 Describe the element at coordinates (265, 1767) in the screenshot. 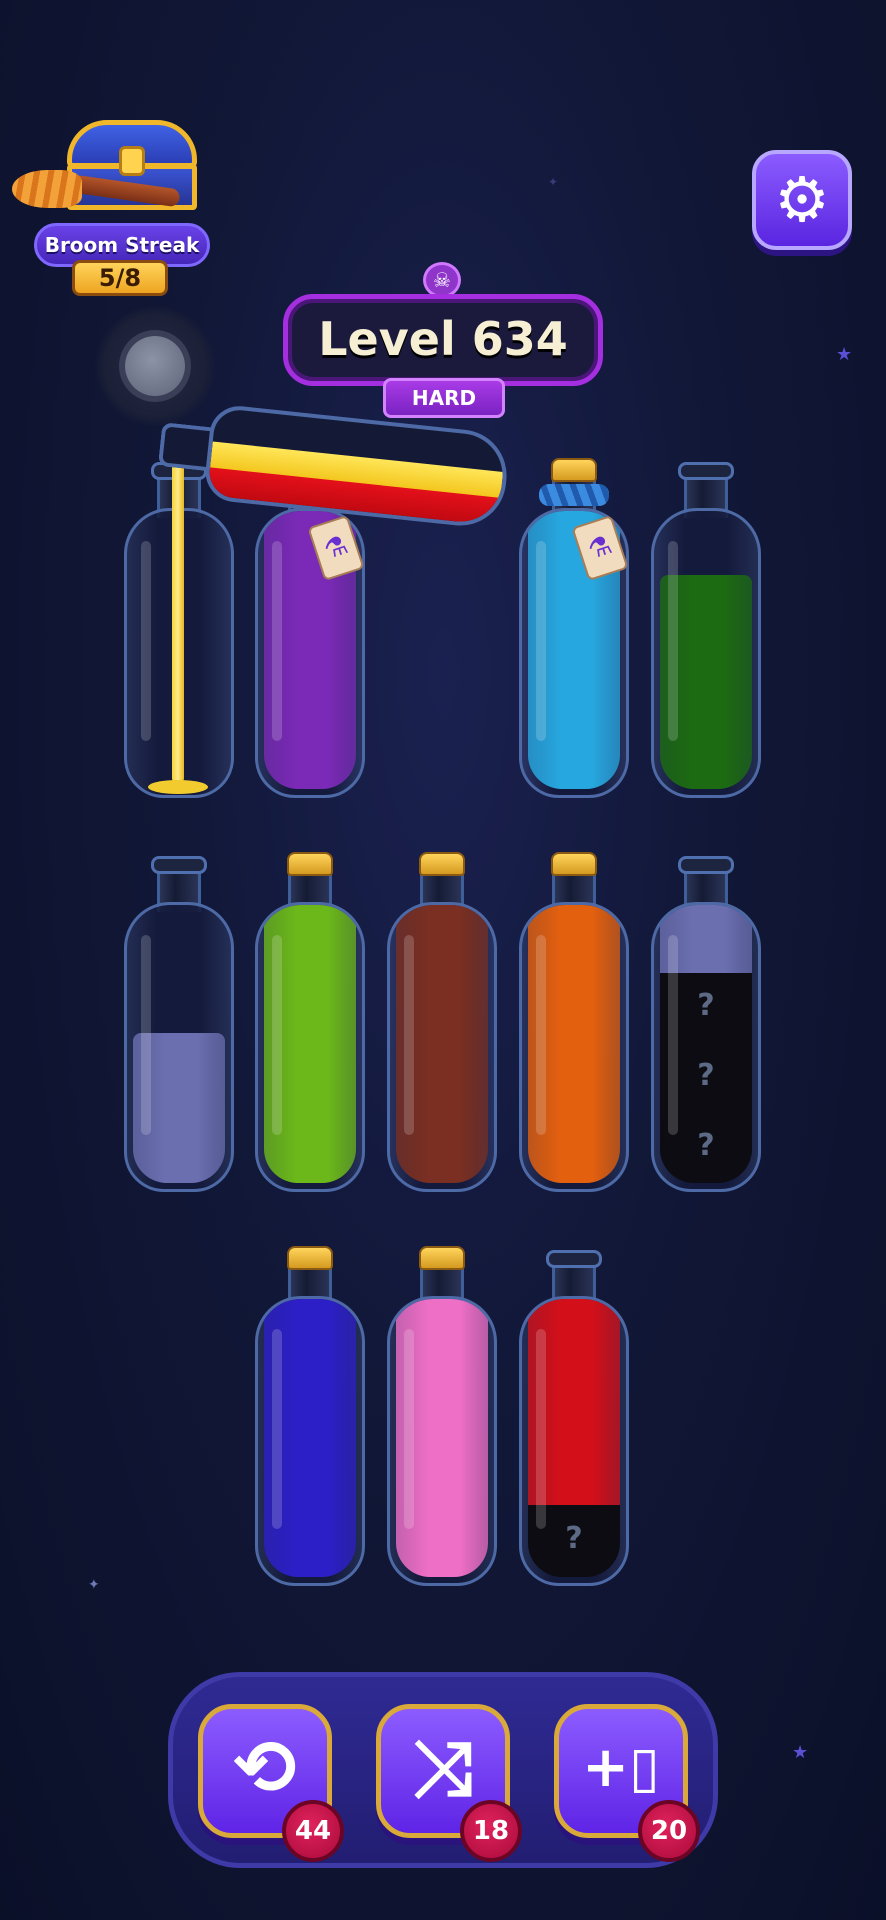

I see `undo-icon: ⟲` at that location.